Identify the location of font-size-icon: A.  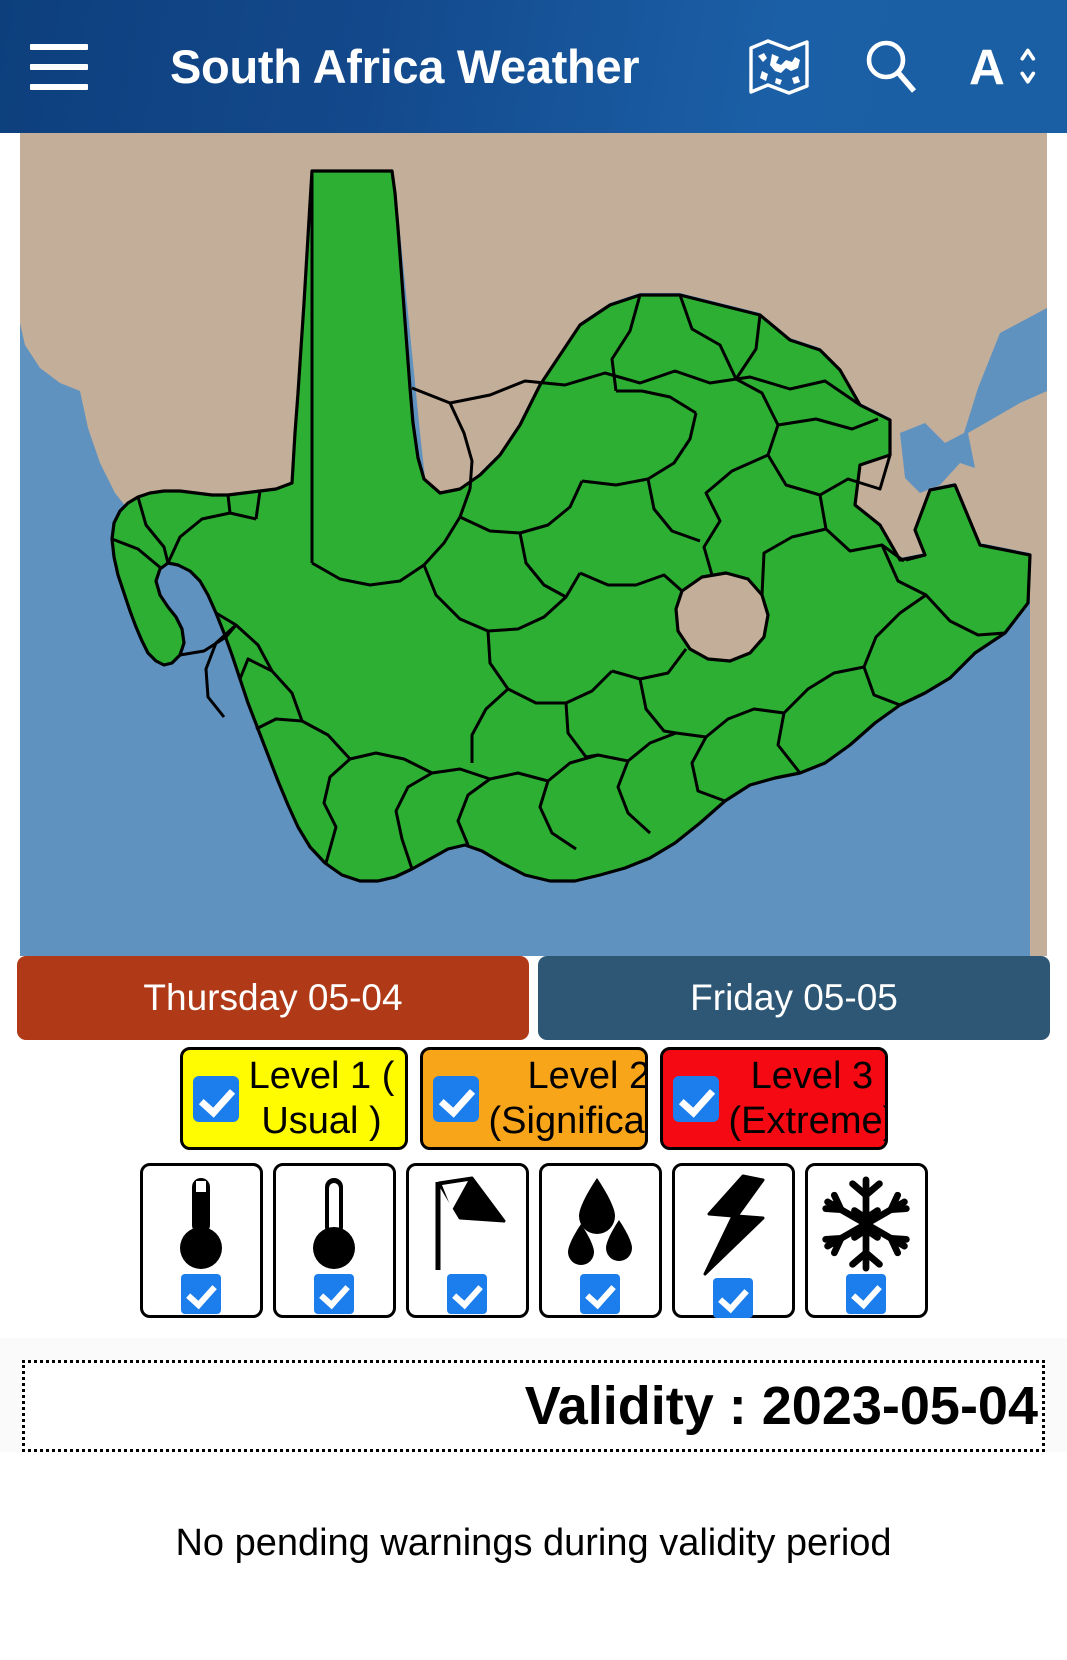
(1003, 67).